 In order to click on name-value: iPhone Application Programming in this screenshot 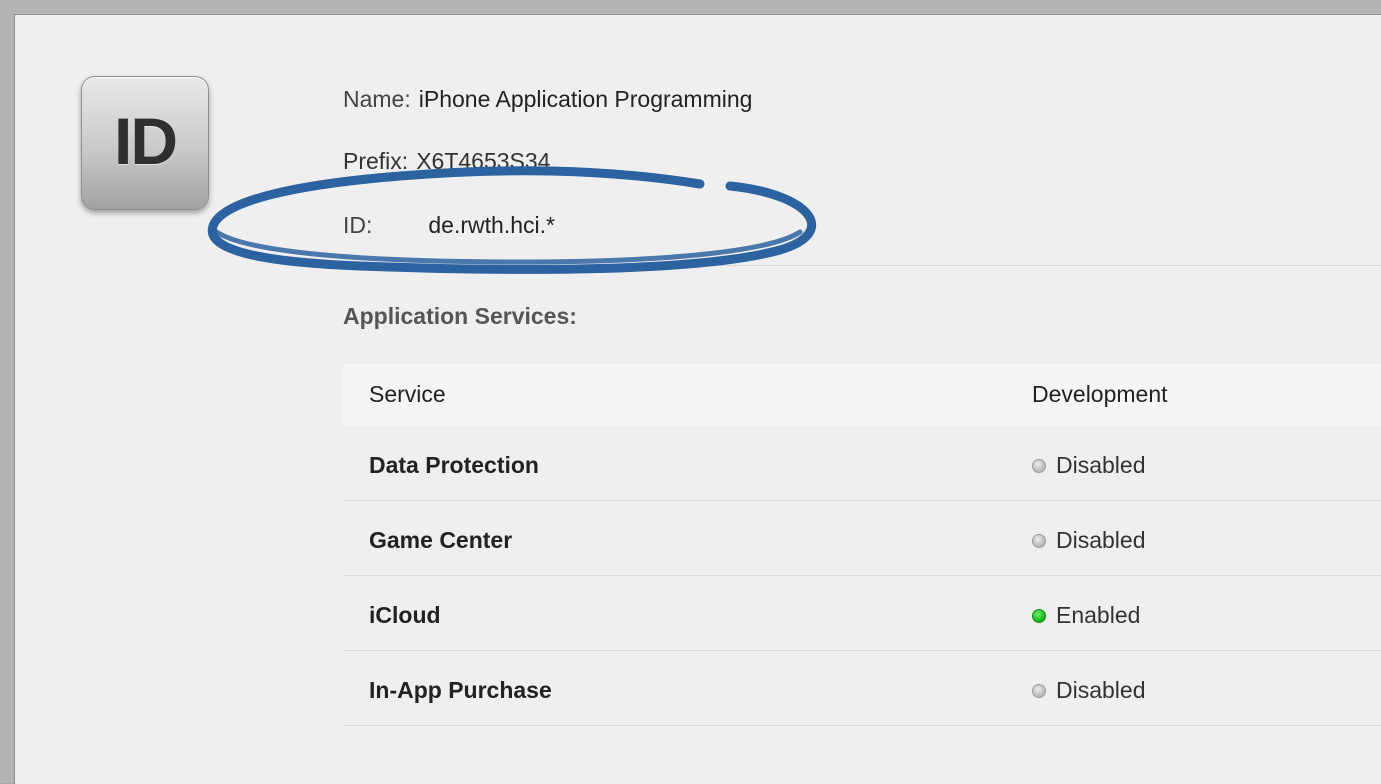, I will do `click(585, 99)`.